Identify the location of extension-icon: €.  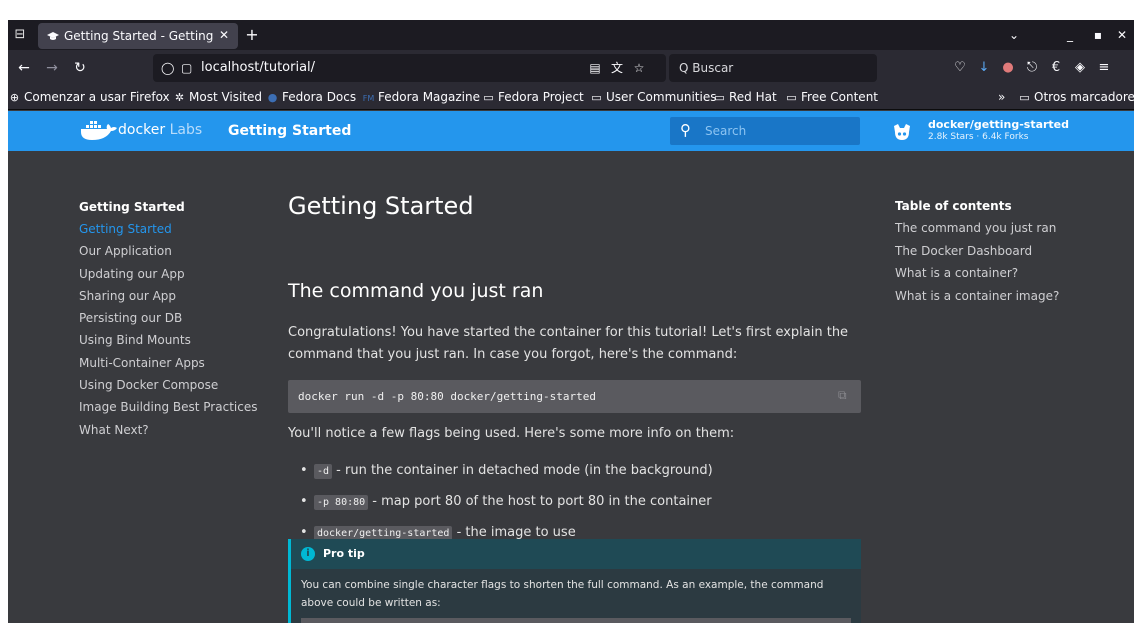
(1056, 68).